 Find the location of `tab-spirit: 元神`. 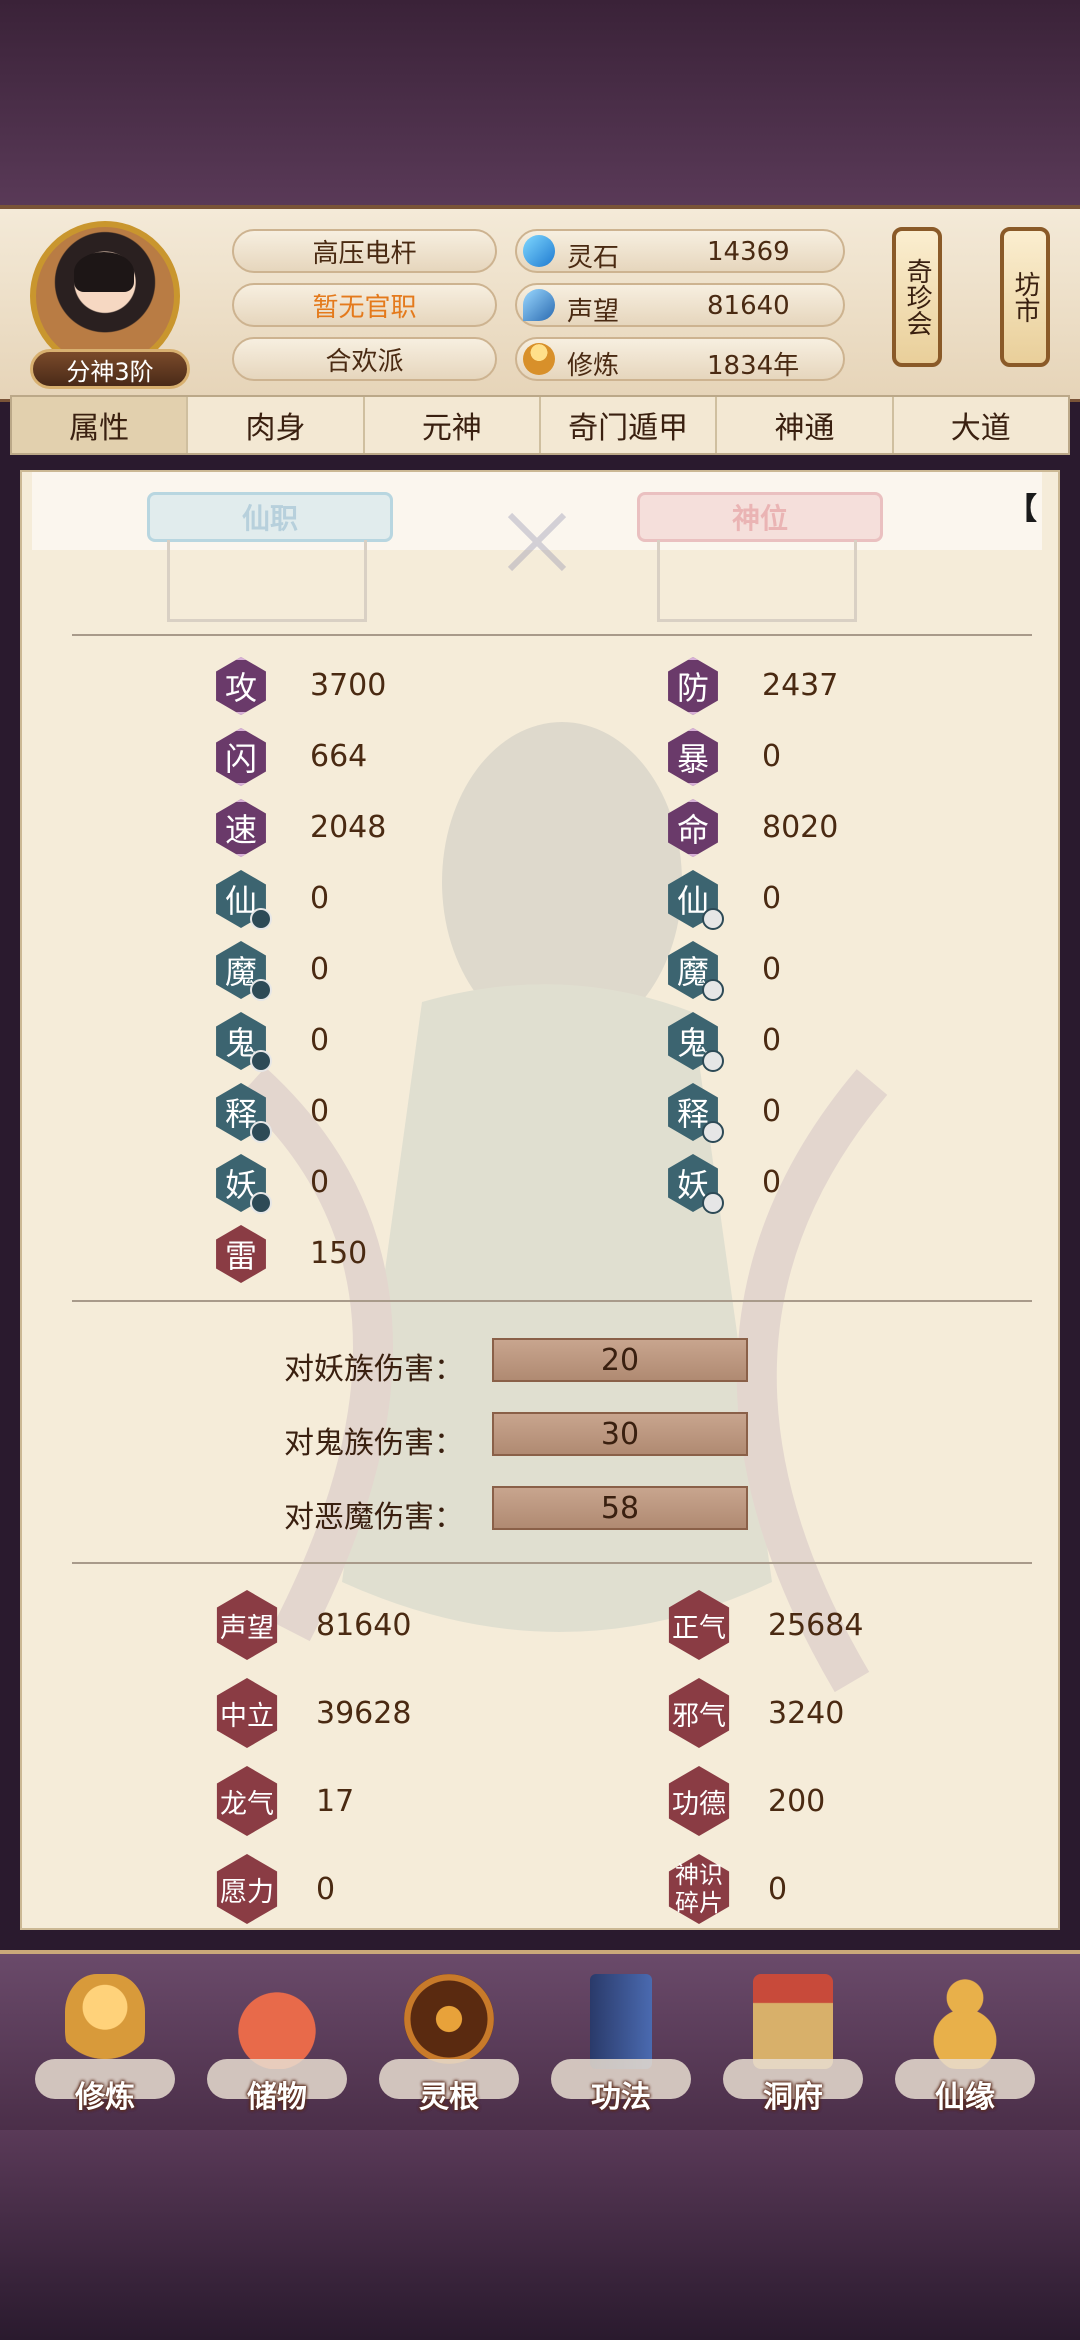

tab-spirit: 元神 is located at coordinates (453, 425).